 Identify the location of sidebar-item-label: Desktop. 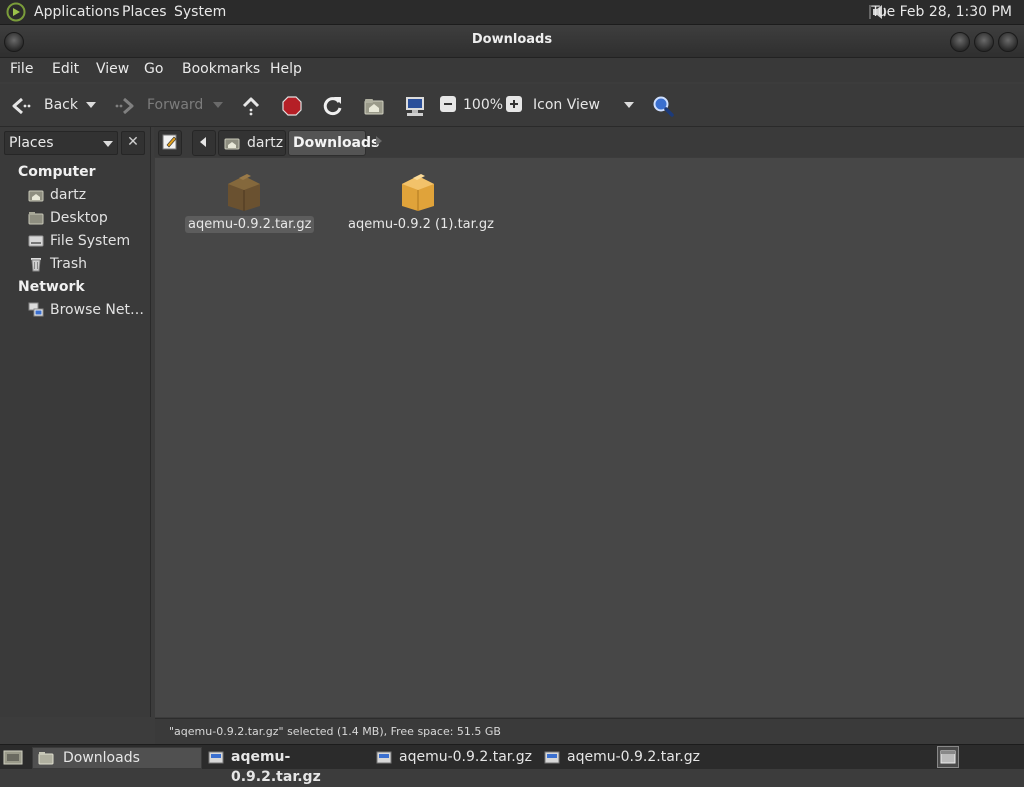
(79, 218).